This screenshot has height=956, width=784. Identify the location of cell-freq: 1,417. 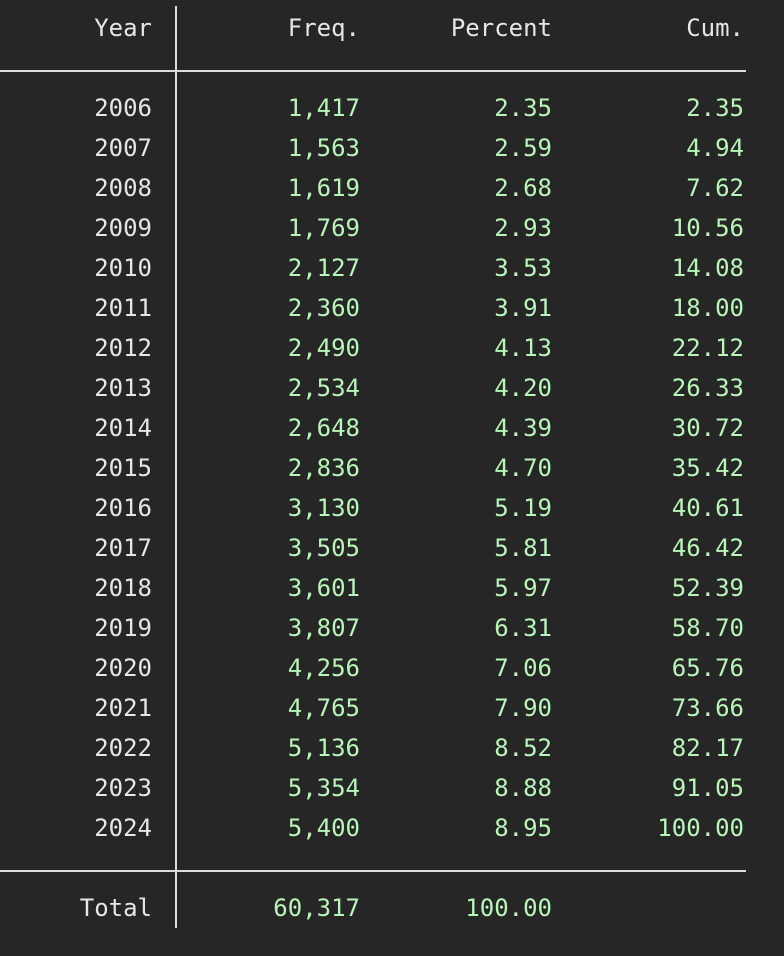
(323, 108).